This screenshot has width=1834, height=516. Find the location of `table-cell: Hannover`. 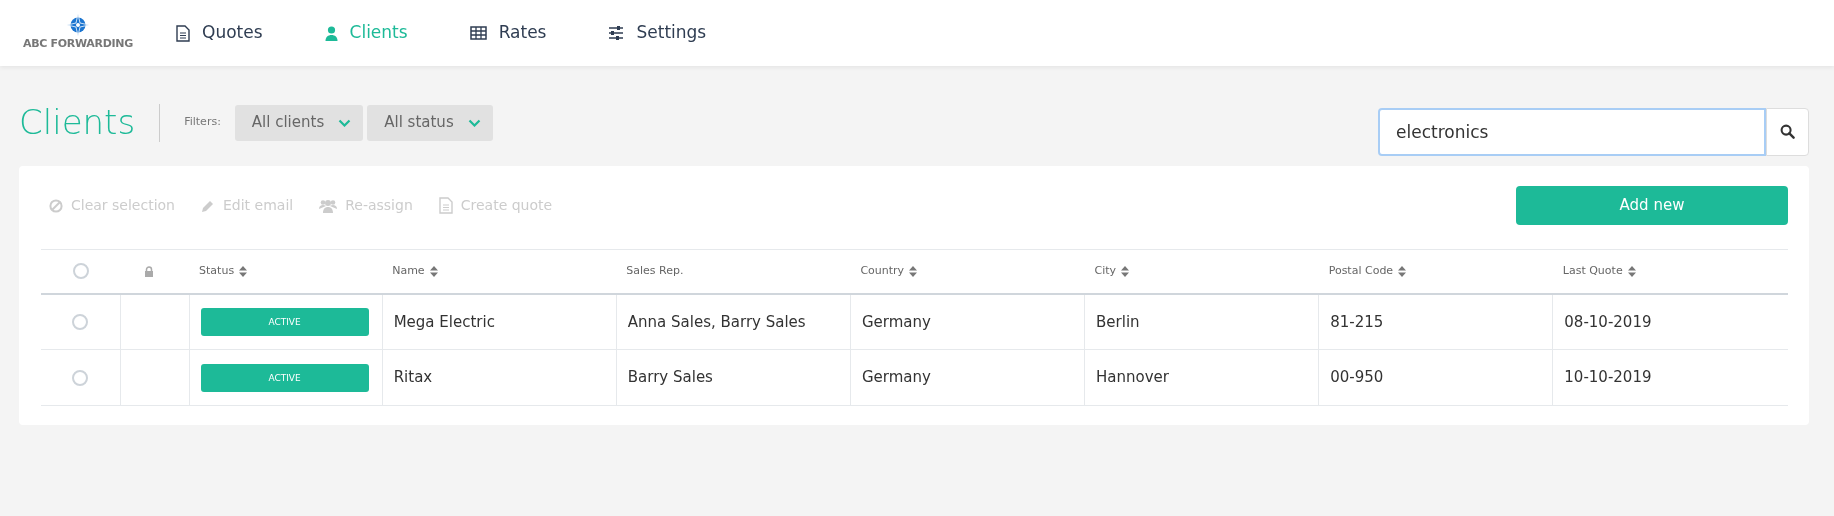

table-cell: Hannover is located at coordinates (1132, 377).